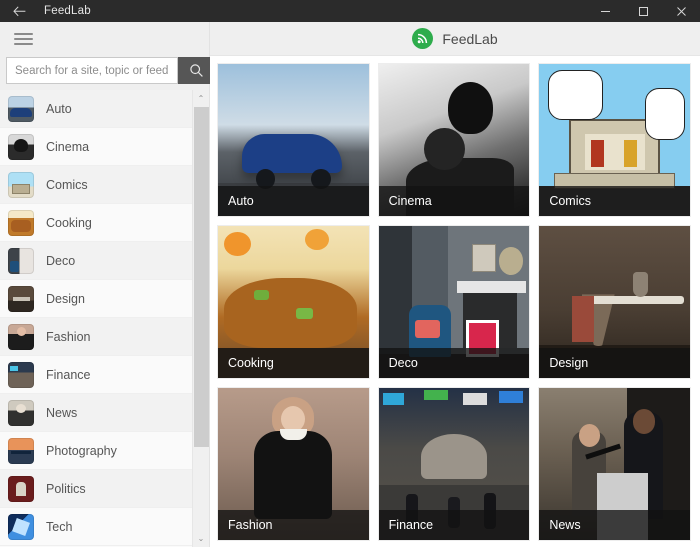  Describe the element at coordinates (68, 374) in the screenshot. I see `sidebar-item-label: Finance` at that location.